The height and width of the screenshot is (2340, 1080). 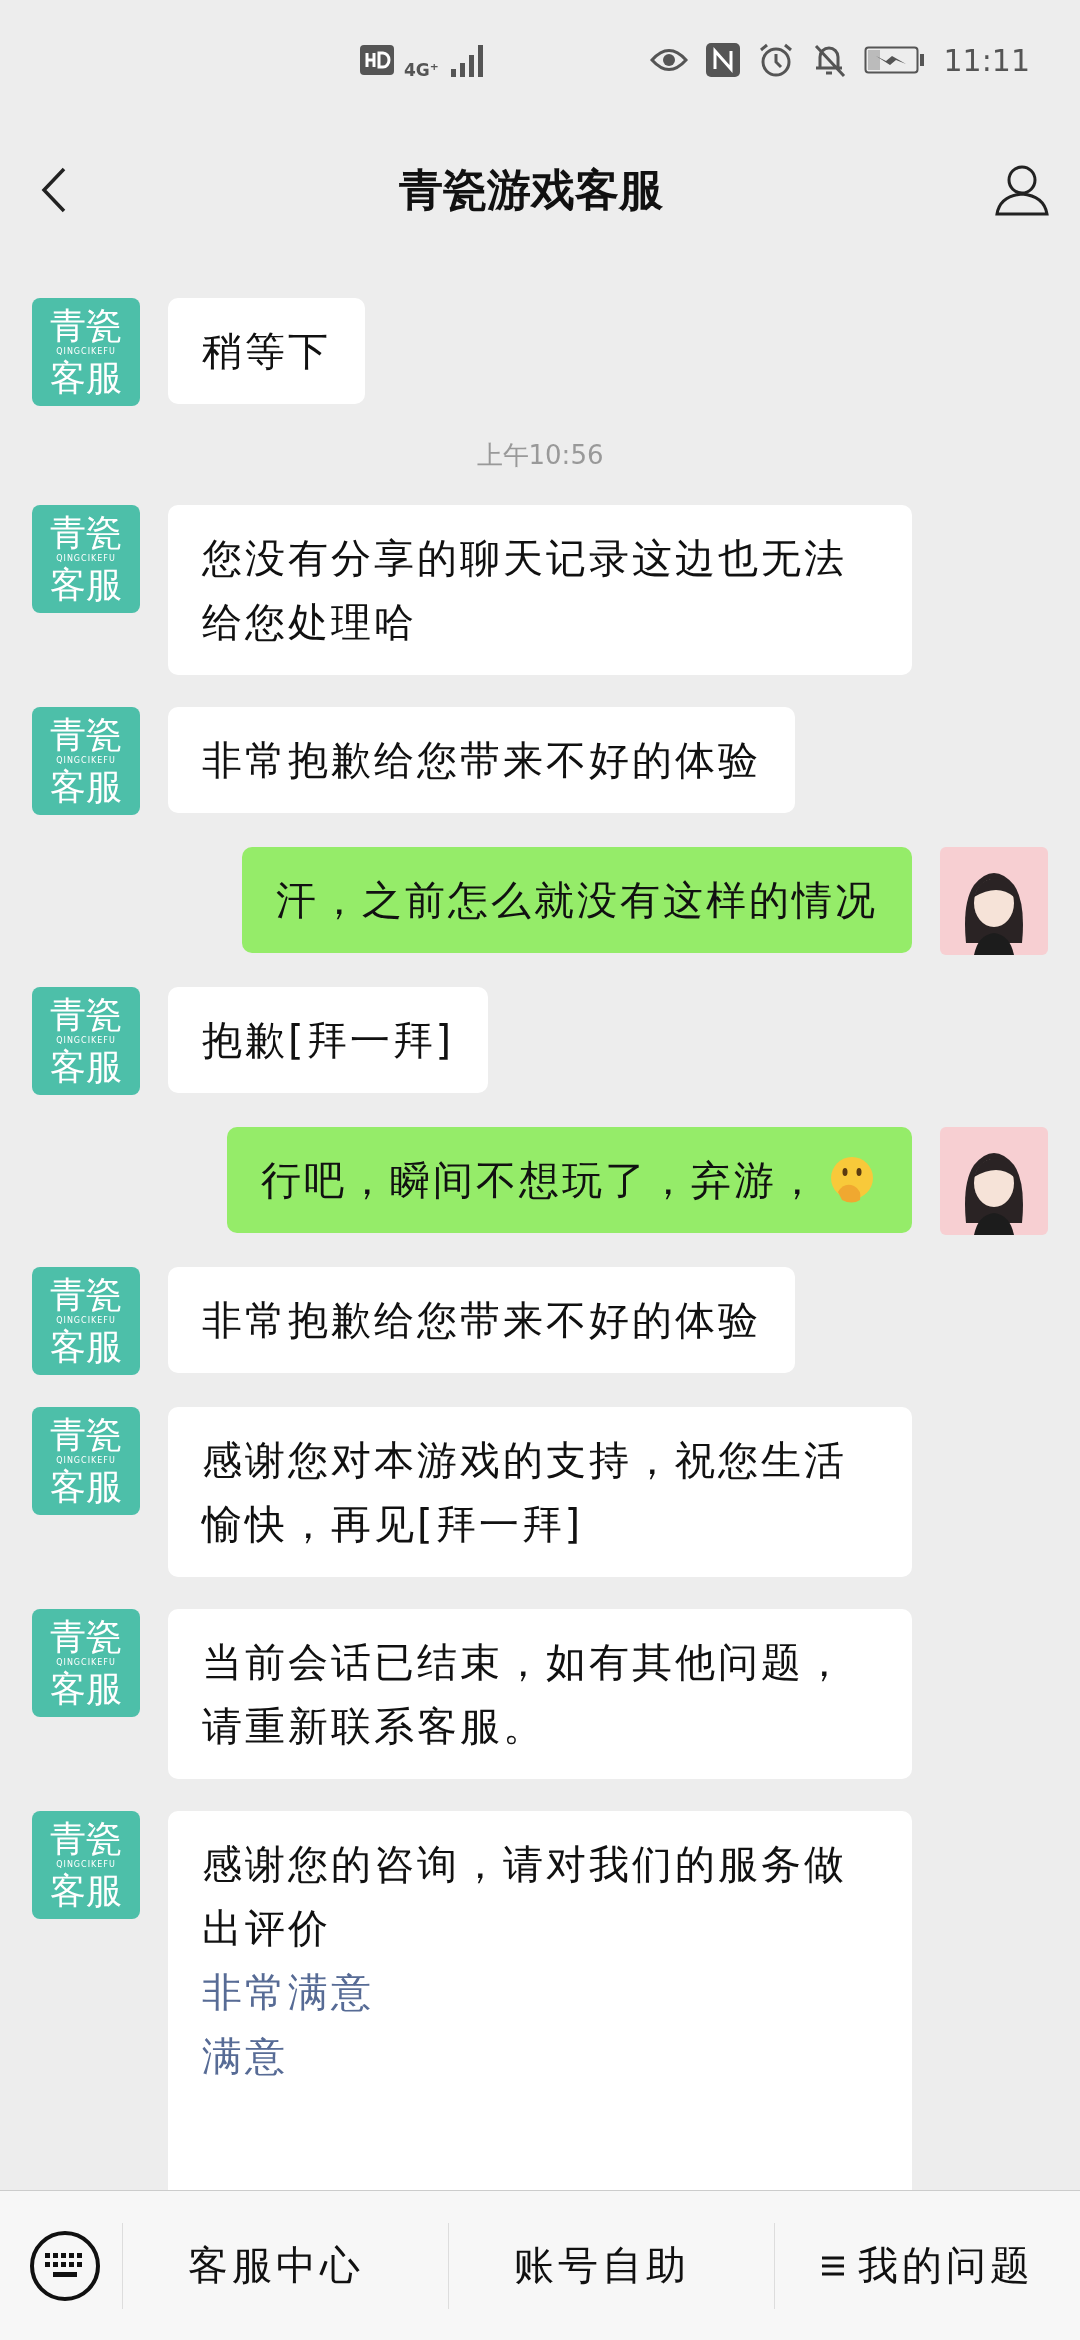 What do you see at coordinates (668, 60) in the screenshot?
I see `eye-icon` at bounding box center [668, 60].